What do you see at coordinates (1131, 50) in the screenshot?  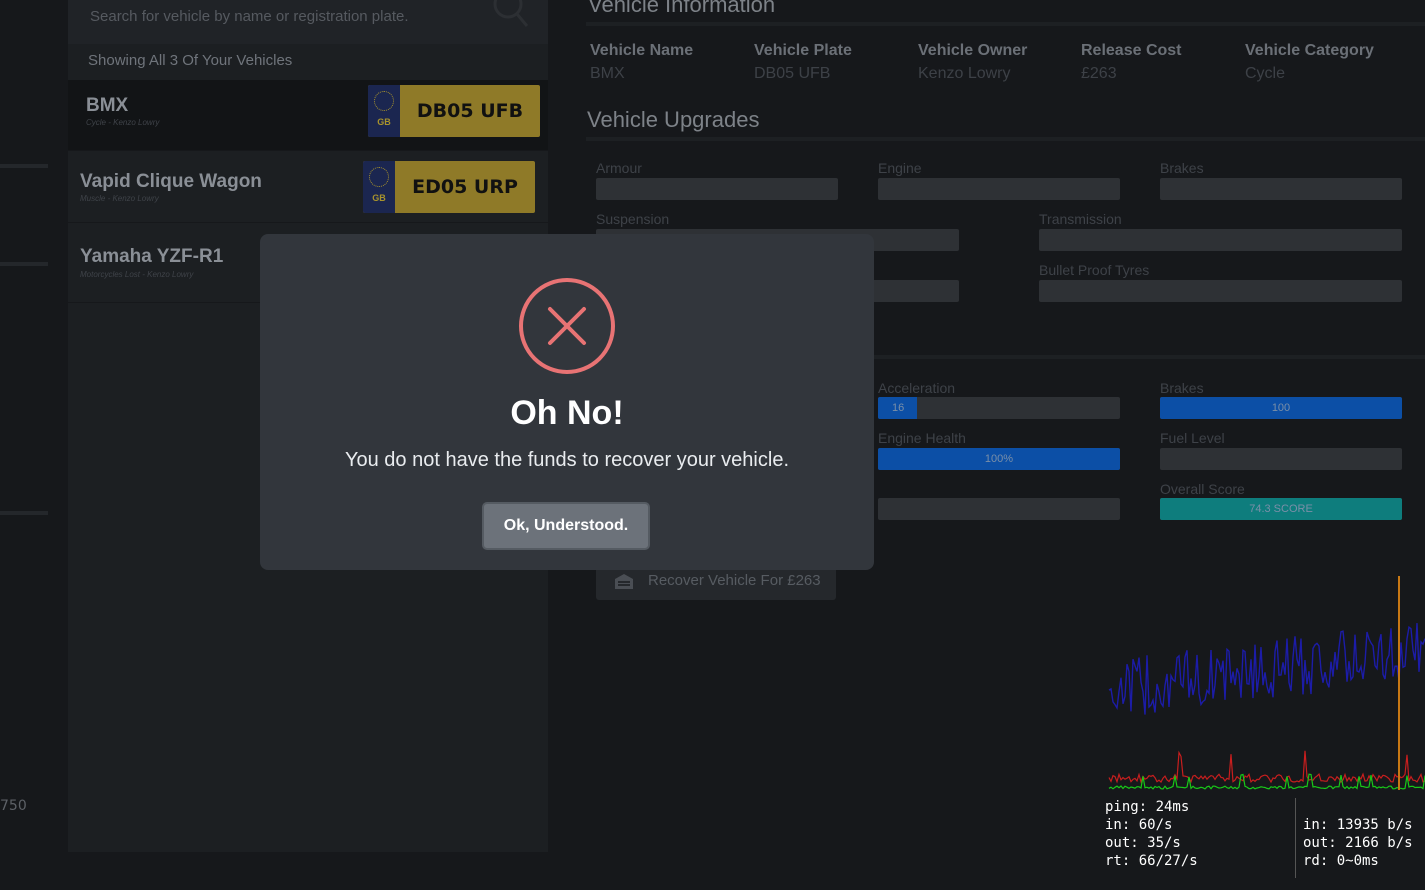 I see `release-cost-label: Release Cost` at bounding box center [1131, 50].